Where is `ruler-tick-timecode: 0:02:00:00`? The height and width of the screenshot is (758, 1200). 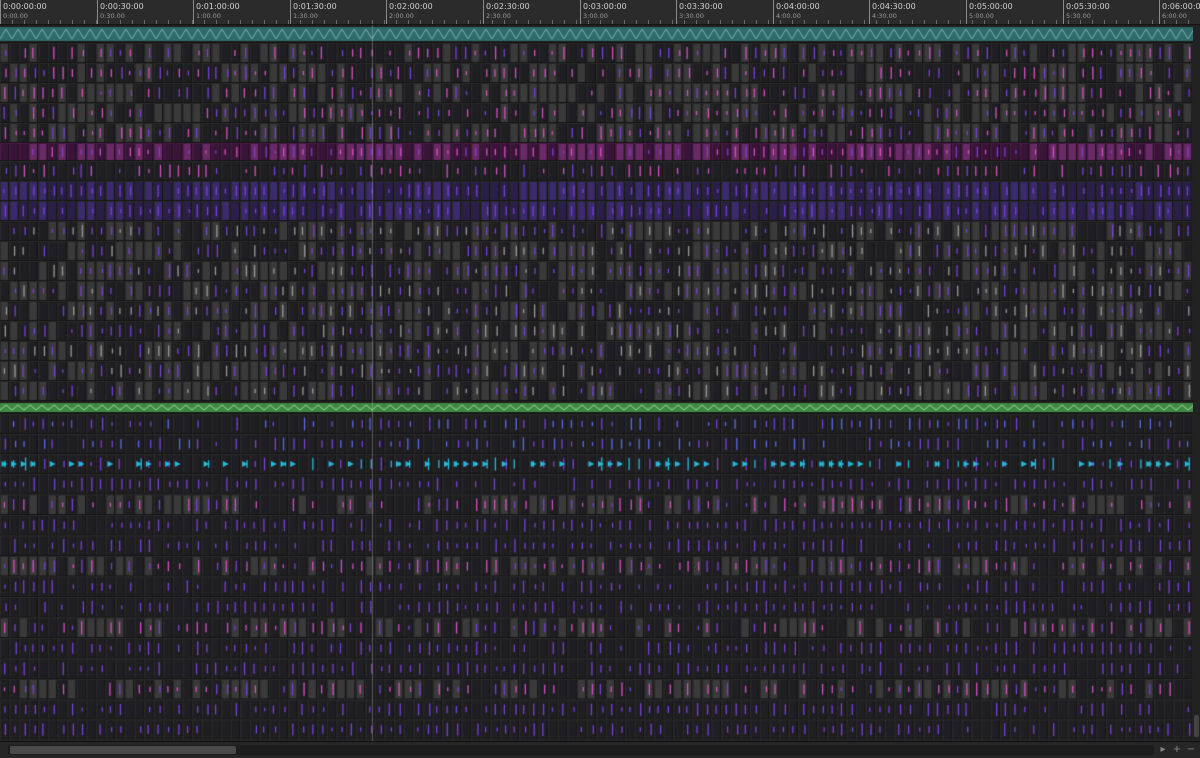 ruler-tick-timecode: 0:02:00:00 is located at coordinates (411, 6).